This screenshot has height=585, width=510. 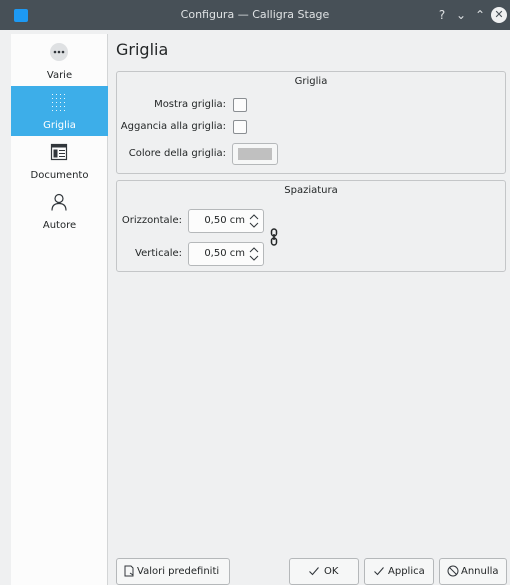 I want to click on sidebar-item-label: Autore, so click(x=59, y=225).